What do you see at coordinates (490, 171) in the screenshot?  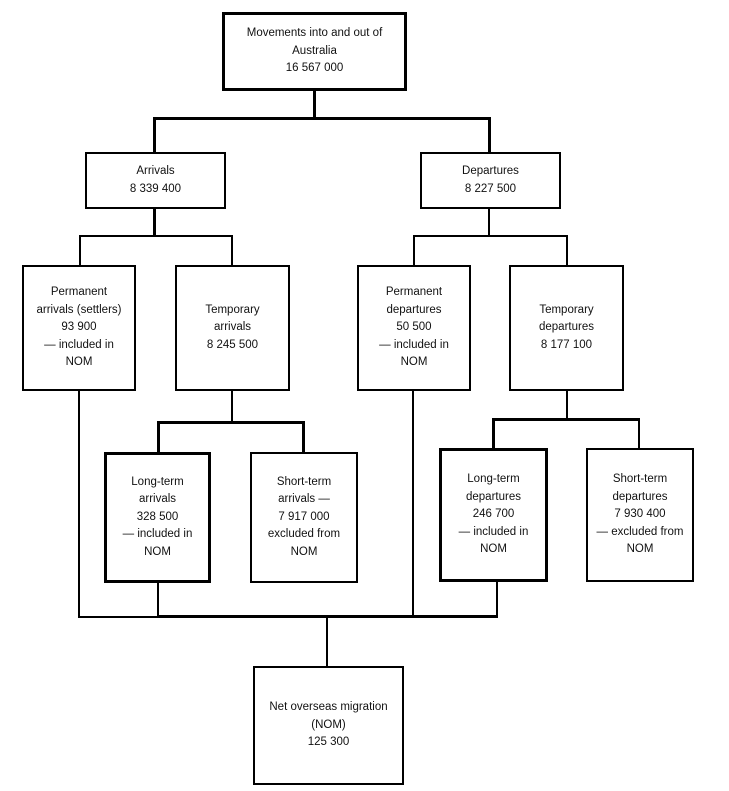 I see `node-text-line: Departures` at bounding box center [490, 171].